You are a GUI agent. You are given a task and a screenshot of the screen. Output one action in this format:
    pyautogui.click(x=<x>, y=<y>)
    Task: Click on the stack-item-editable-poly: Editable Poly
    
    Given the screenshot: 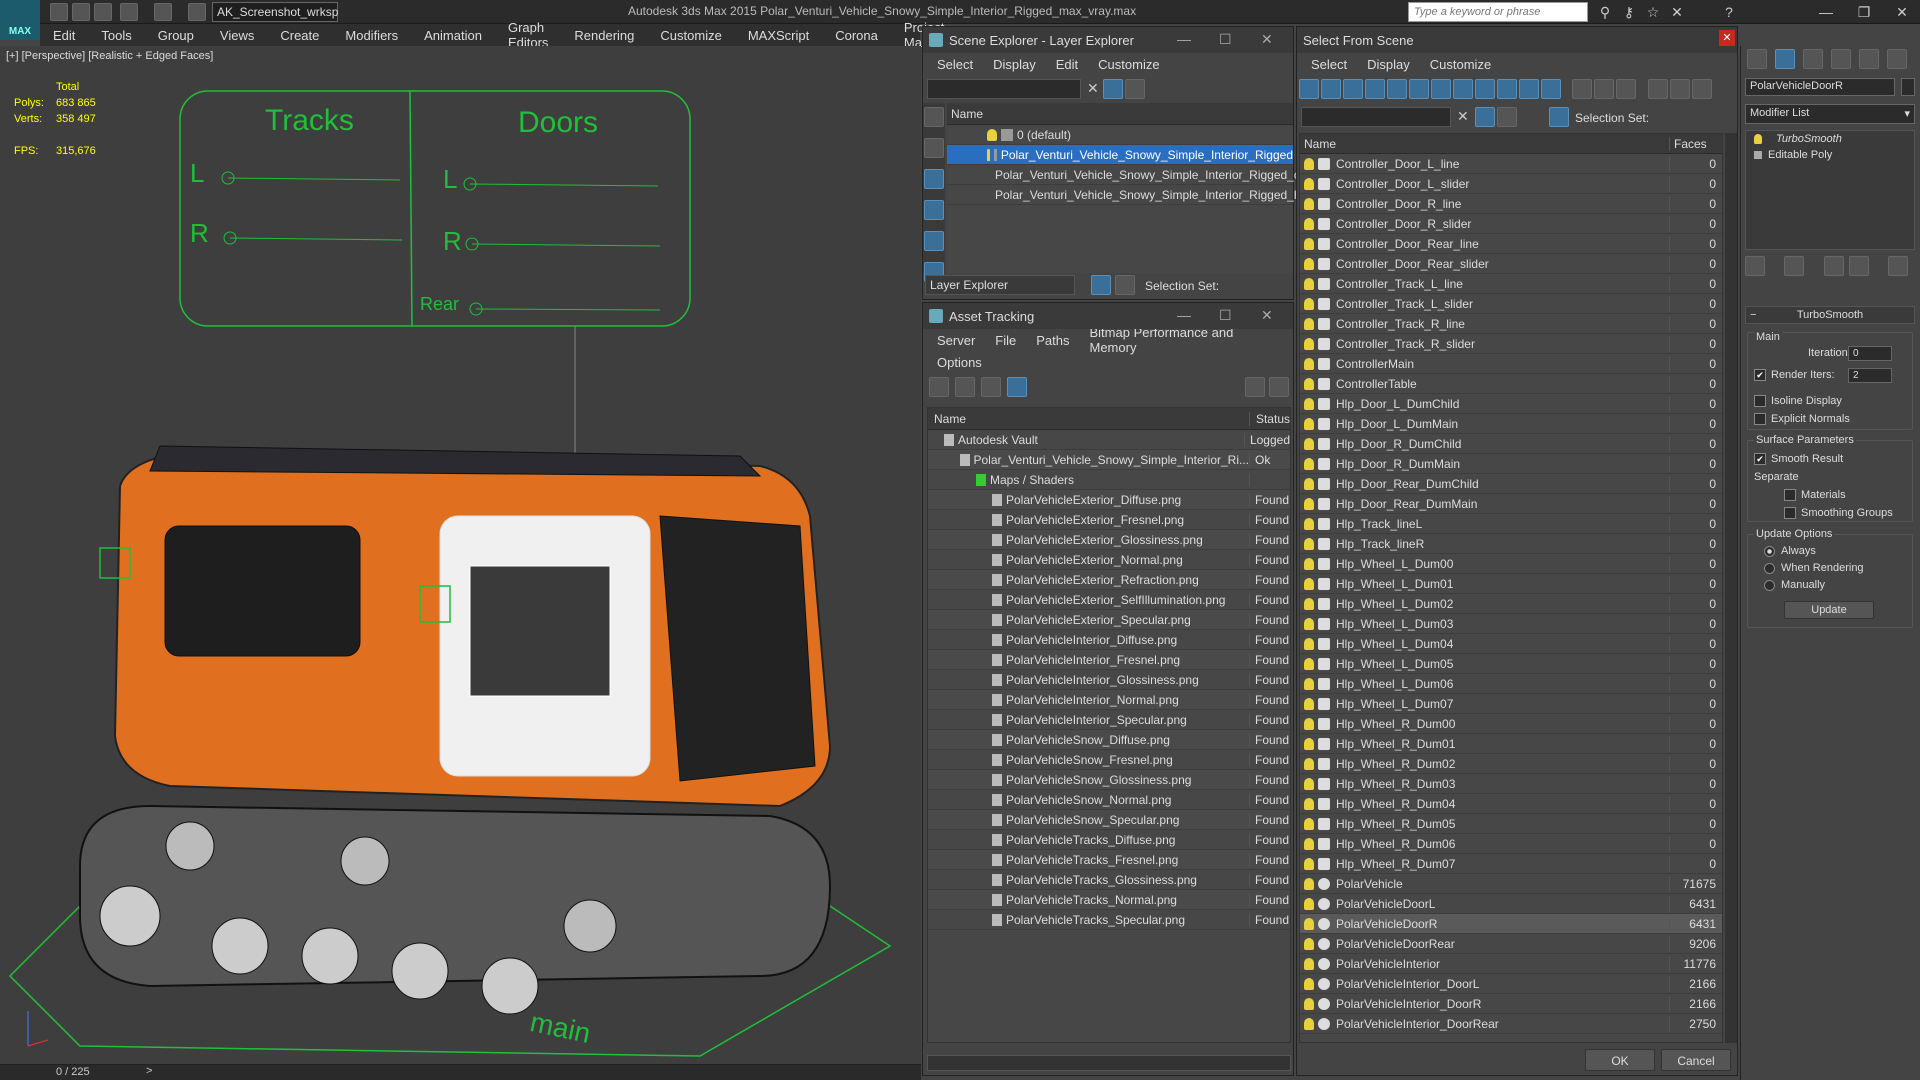 What is the action you would take?
    pyautogui.click(x=1830, y=155)
    